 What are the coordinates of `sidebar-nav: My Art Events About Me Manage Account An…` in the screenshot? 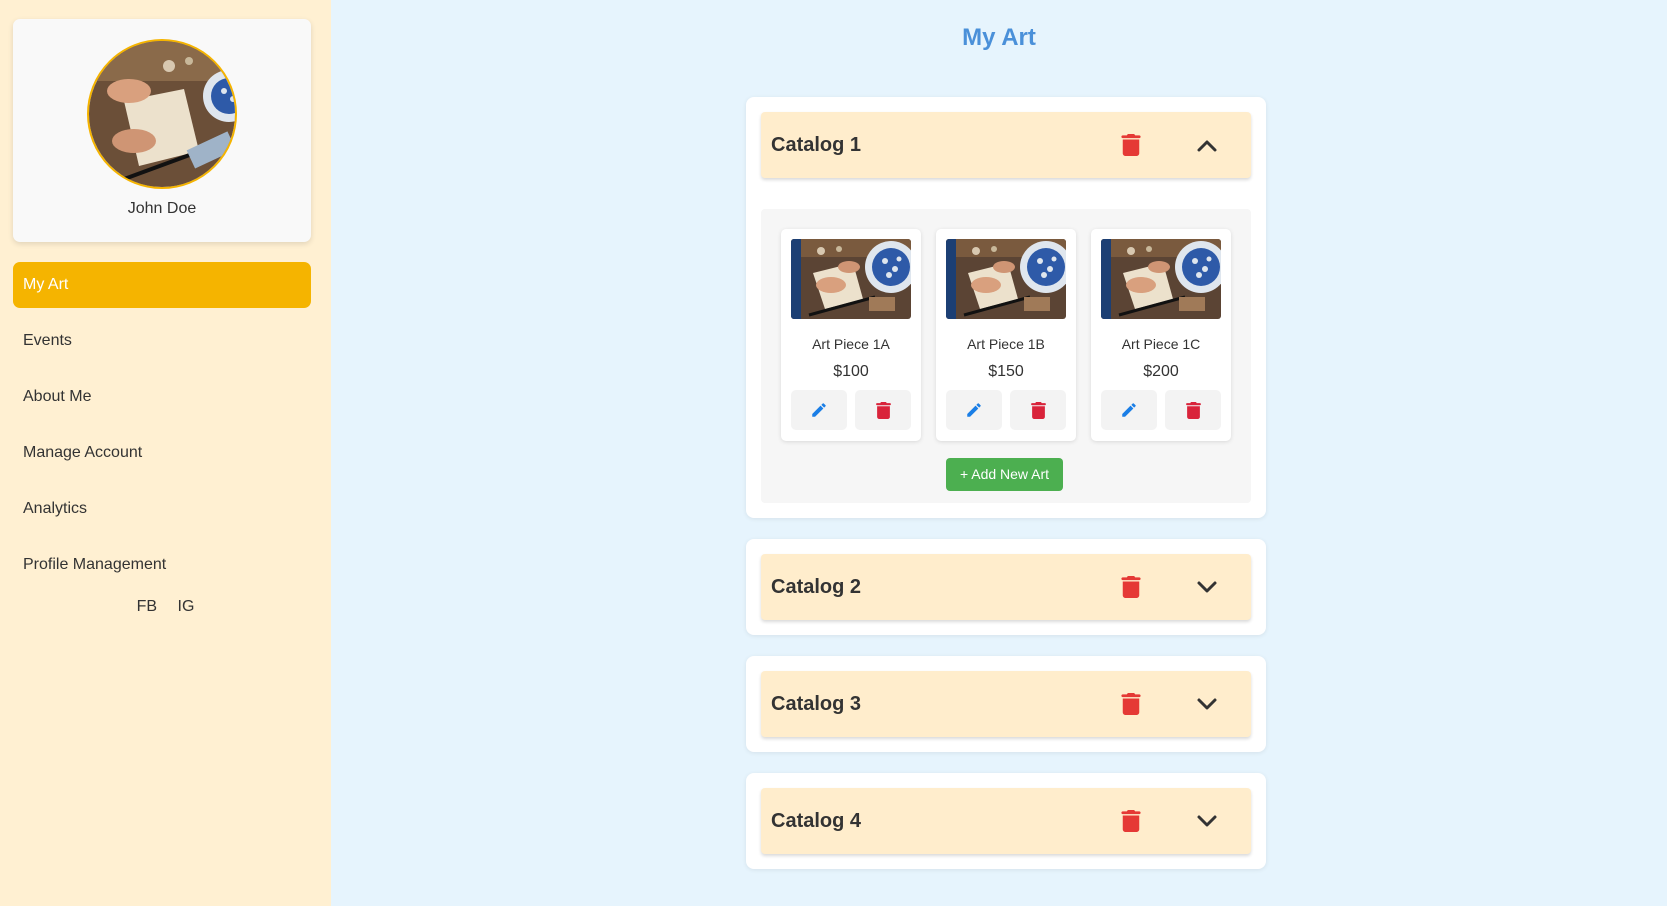 It's located at (162, 430).